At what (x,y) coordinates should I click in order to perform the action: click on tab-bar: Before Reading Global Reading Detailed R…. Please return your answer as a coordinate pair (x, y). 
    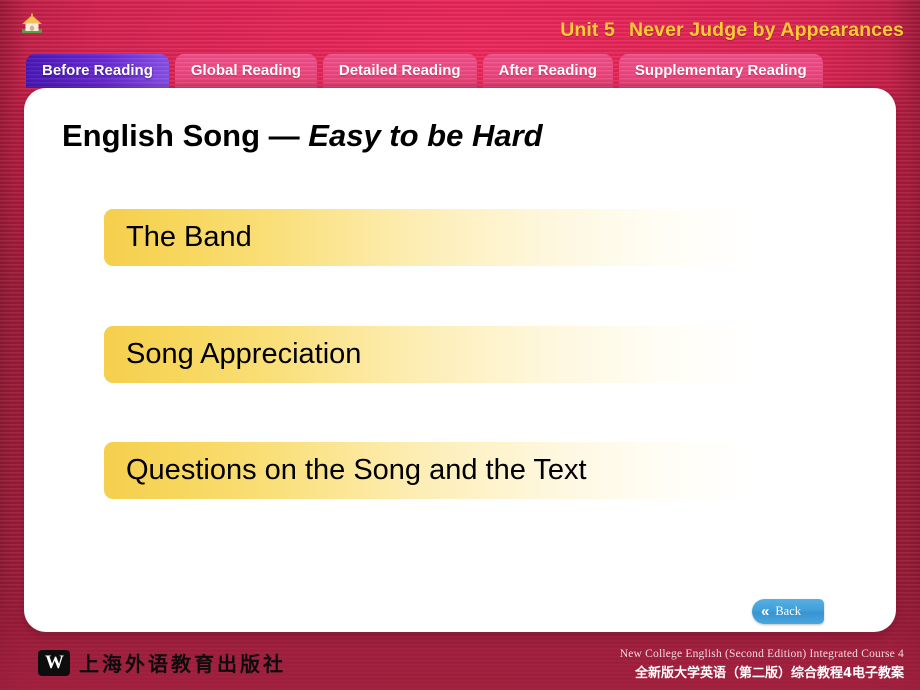
    Looking at the image, I should click on (424, 71).